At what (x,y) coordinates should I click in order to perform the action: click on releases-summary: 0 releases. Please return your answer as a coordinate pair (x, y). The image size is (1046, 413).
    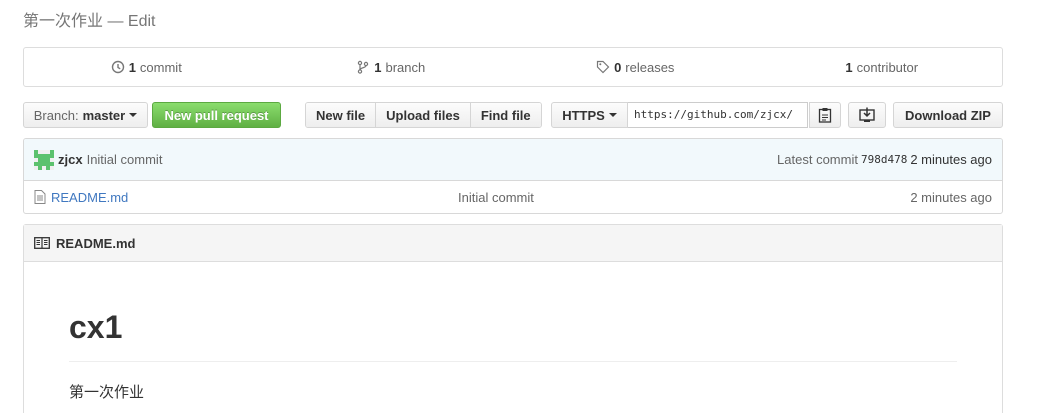
    Looking at the image, I should click on (635, 67).